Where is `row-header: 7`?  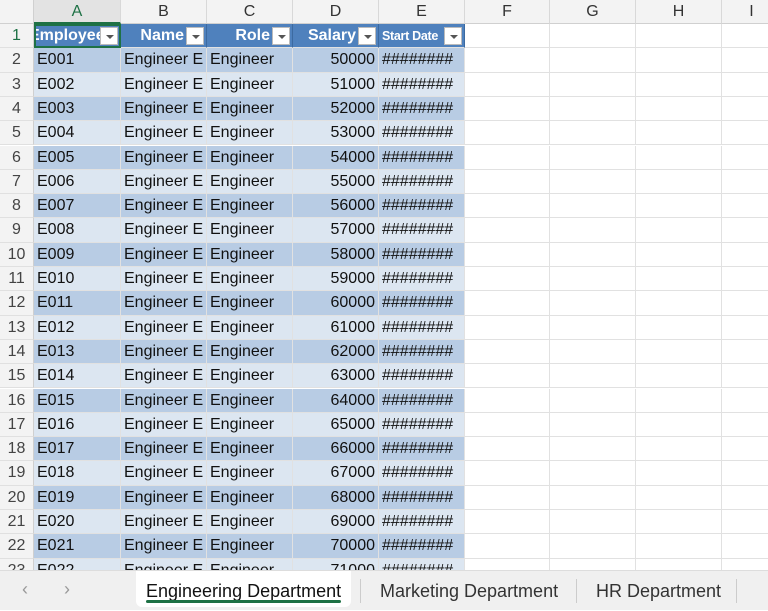
row-header: 7 is located at coordinates (17, 182).